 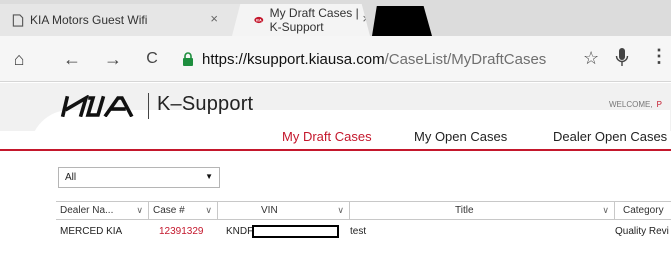 I want to click on column-header-dealer: Dealer Na... ∨, so click(x=102, y=210).